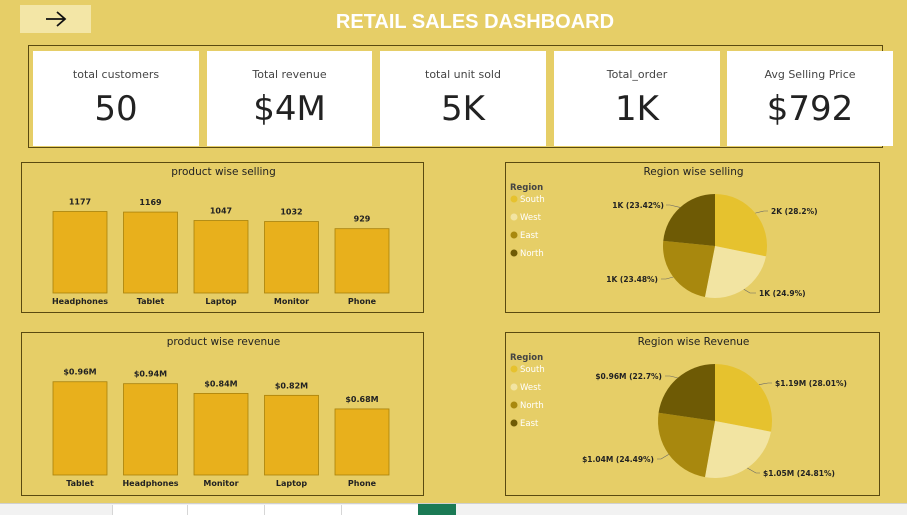 The height and width of the screenshot is (515, 907). Describe the element at coordinates (637, 109) in the screenshot. I see `kpi-value: 1K` at that location.